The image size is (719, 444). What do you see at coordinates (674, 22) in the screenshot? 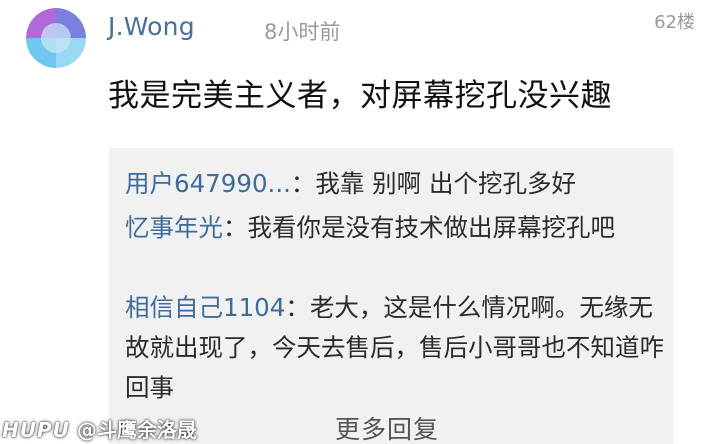
I see `floor-number: 62楼` at bounding box center [674, 22].